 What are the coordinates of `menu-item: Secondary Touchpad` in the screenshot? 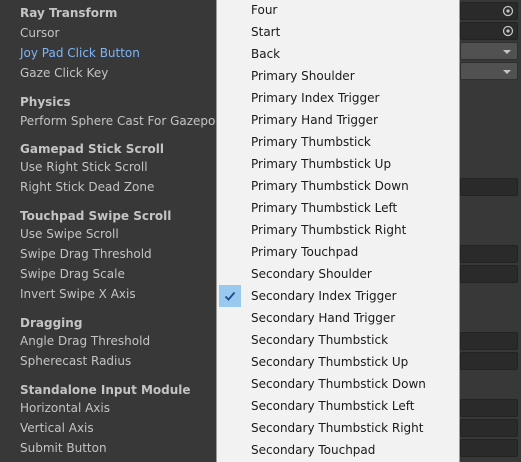 It's located at (338, 450).